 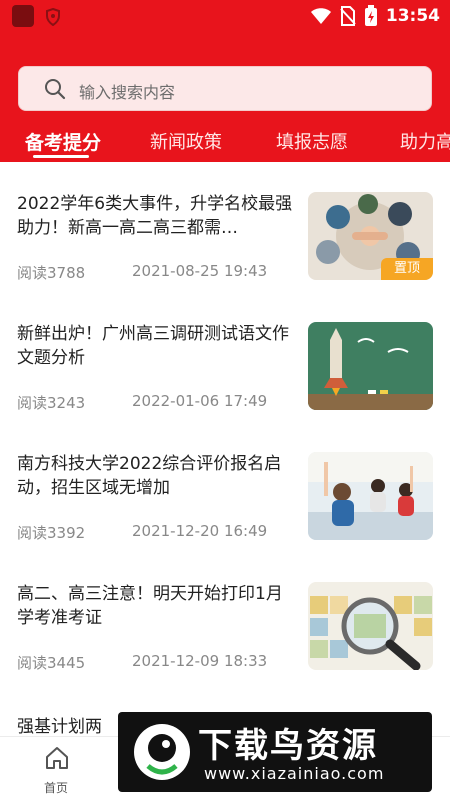 What do you see at coordinates (59, 724) in the screenshot?
I see `article-title-partial: 强基计划两` at bounding box center [59, 724].